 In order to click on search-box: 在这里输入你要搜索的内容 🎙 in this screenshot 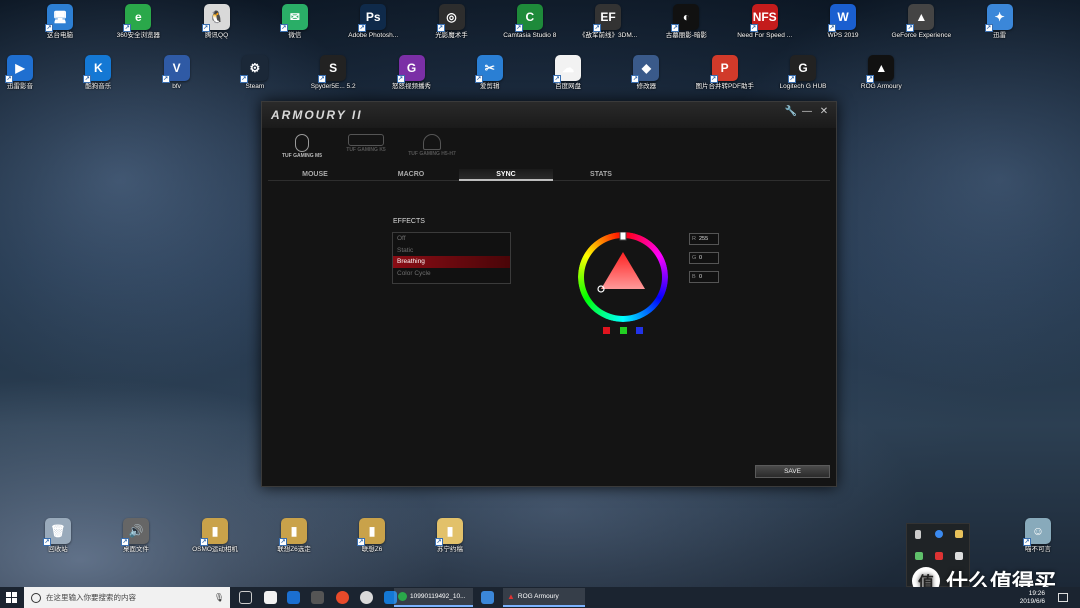, I will do `click(127, 597)`.